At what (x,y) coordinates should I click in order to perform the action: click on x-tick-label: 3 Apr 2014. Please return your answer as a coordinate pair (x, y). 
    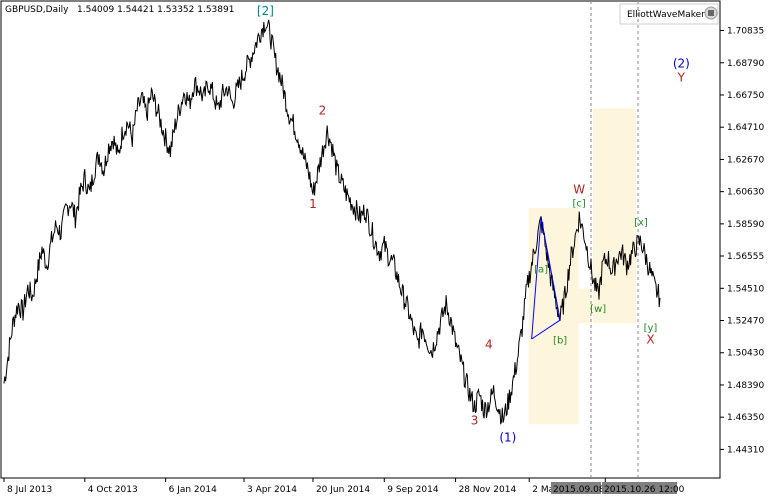
    Looking at the image, I should click on (272, 490).